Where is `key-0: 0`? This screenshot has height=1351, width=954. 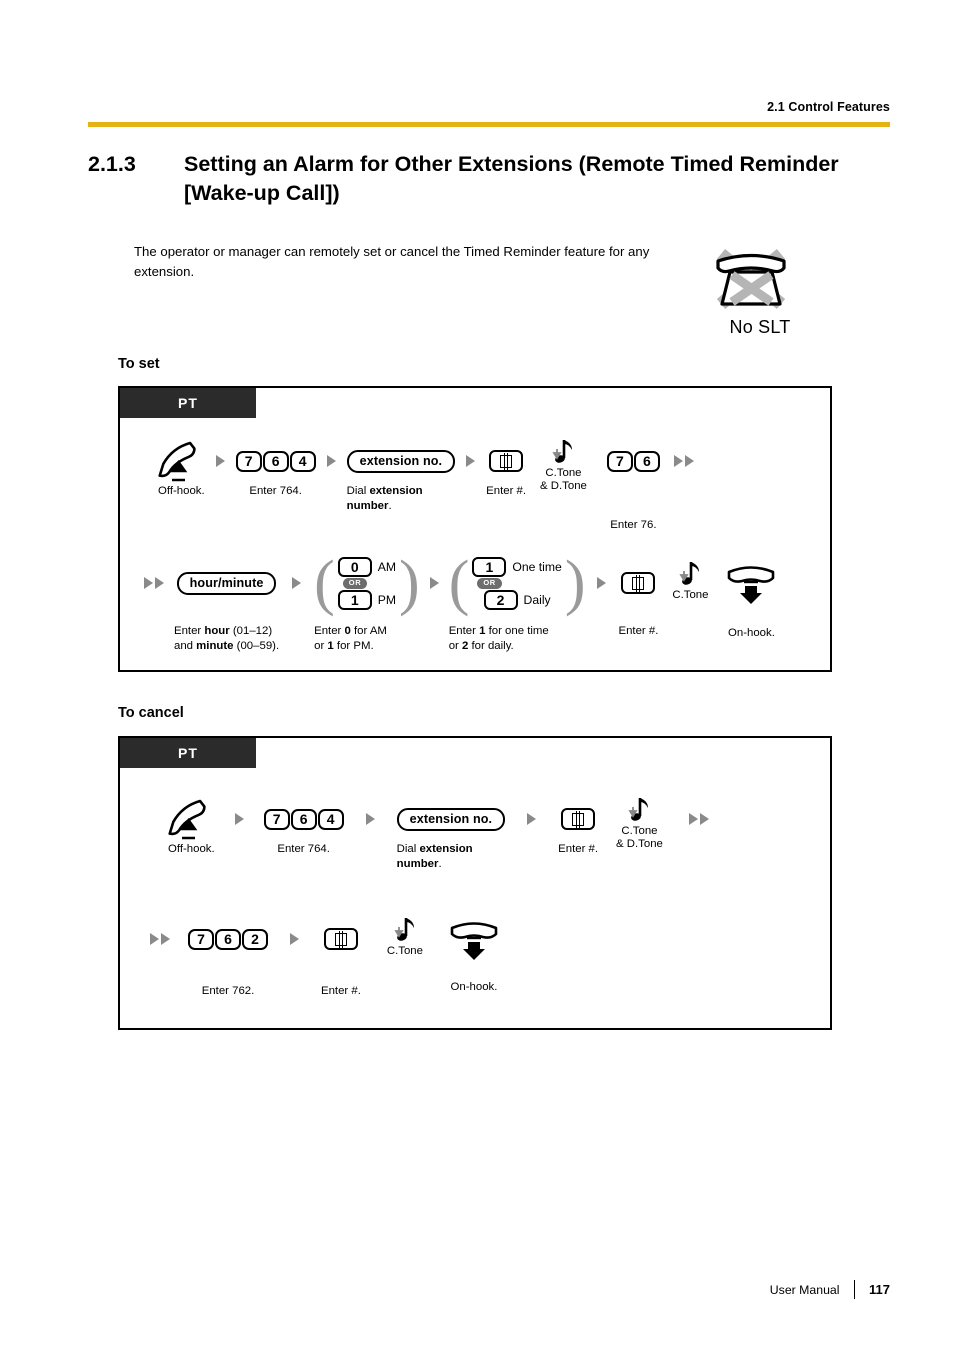 key-0: 0 is located at coordinates (354, 566).